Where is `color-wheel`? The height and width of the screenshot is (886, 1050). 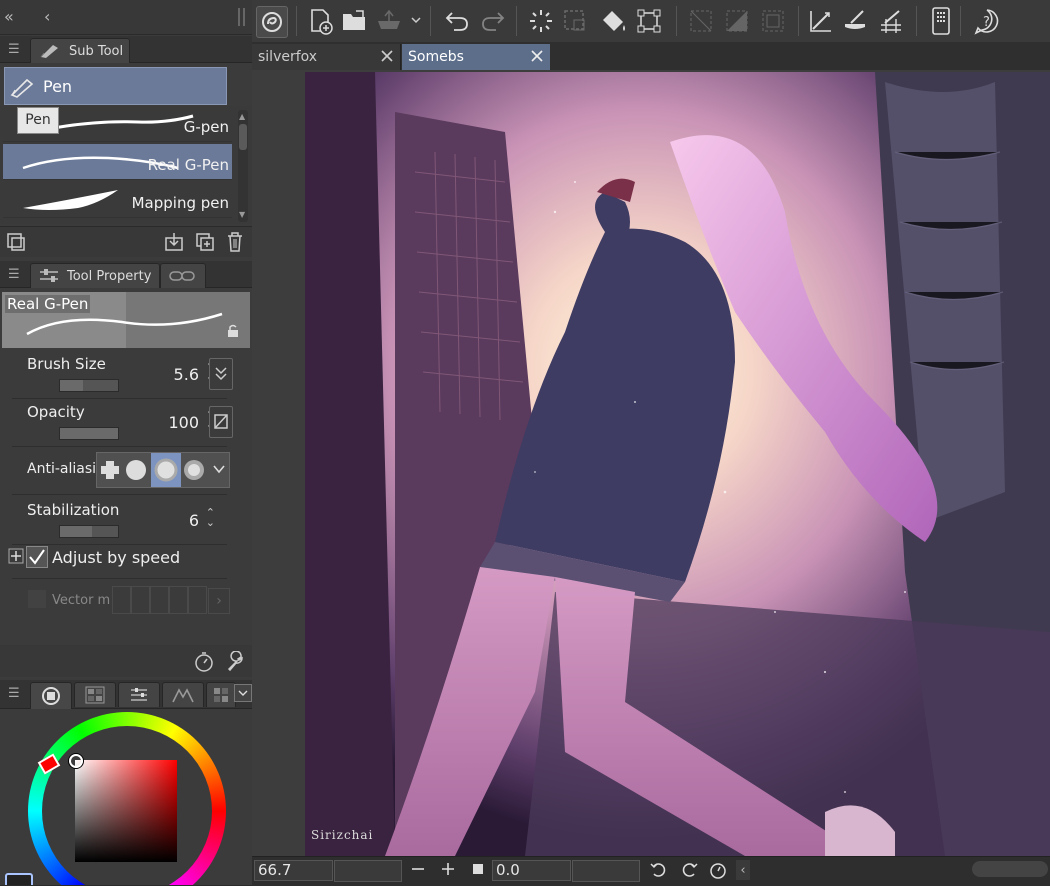
color-wheel is located at coordinates (127, 798).